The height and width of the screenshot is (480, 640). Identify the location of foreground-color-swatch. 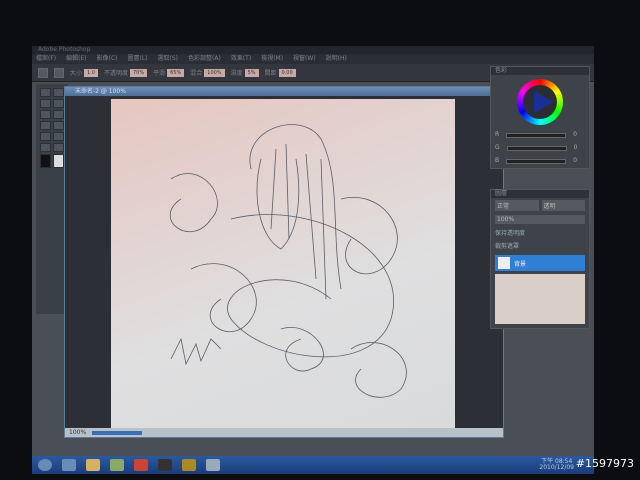
(45, 161).